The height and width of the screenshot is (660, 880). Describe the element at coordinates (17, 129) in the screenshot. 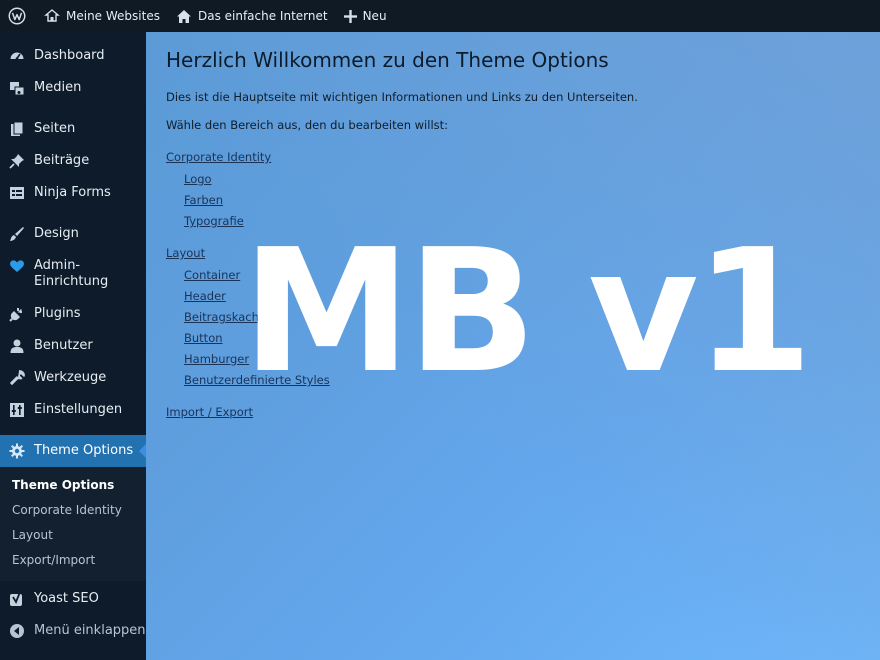

I see `pages-icon` at that location.